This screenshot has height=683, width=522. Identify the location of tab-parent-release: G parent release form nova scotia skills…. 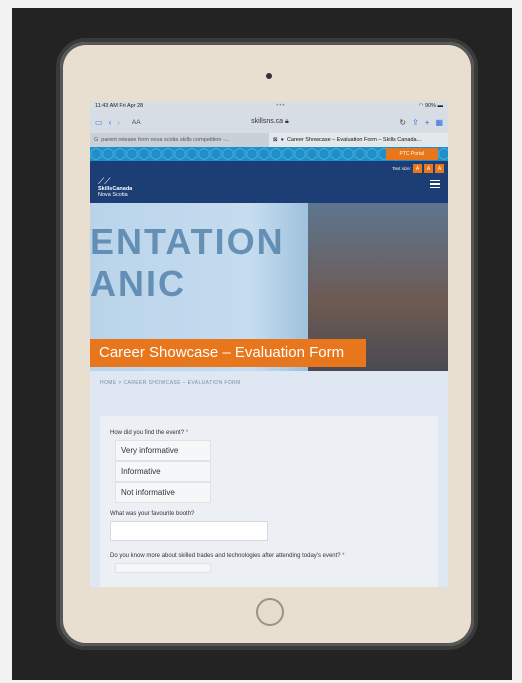
(179, 140).